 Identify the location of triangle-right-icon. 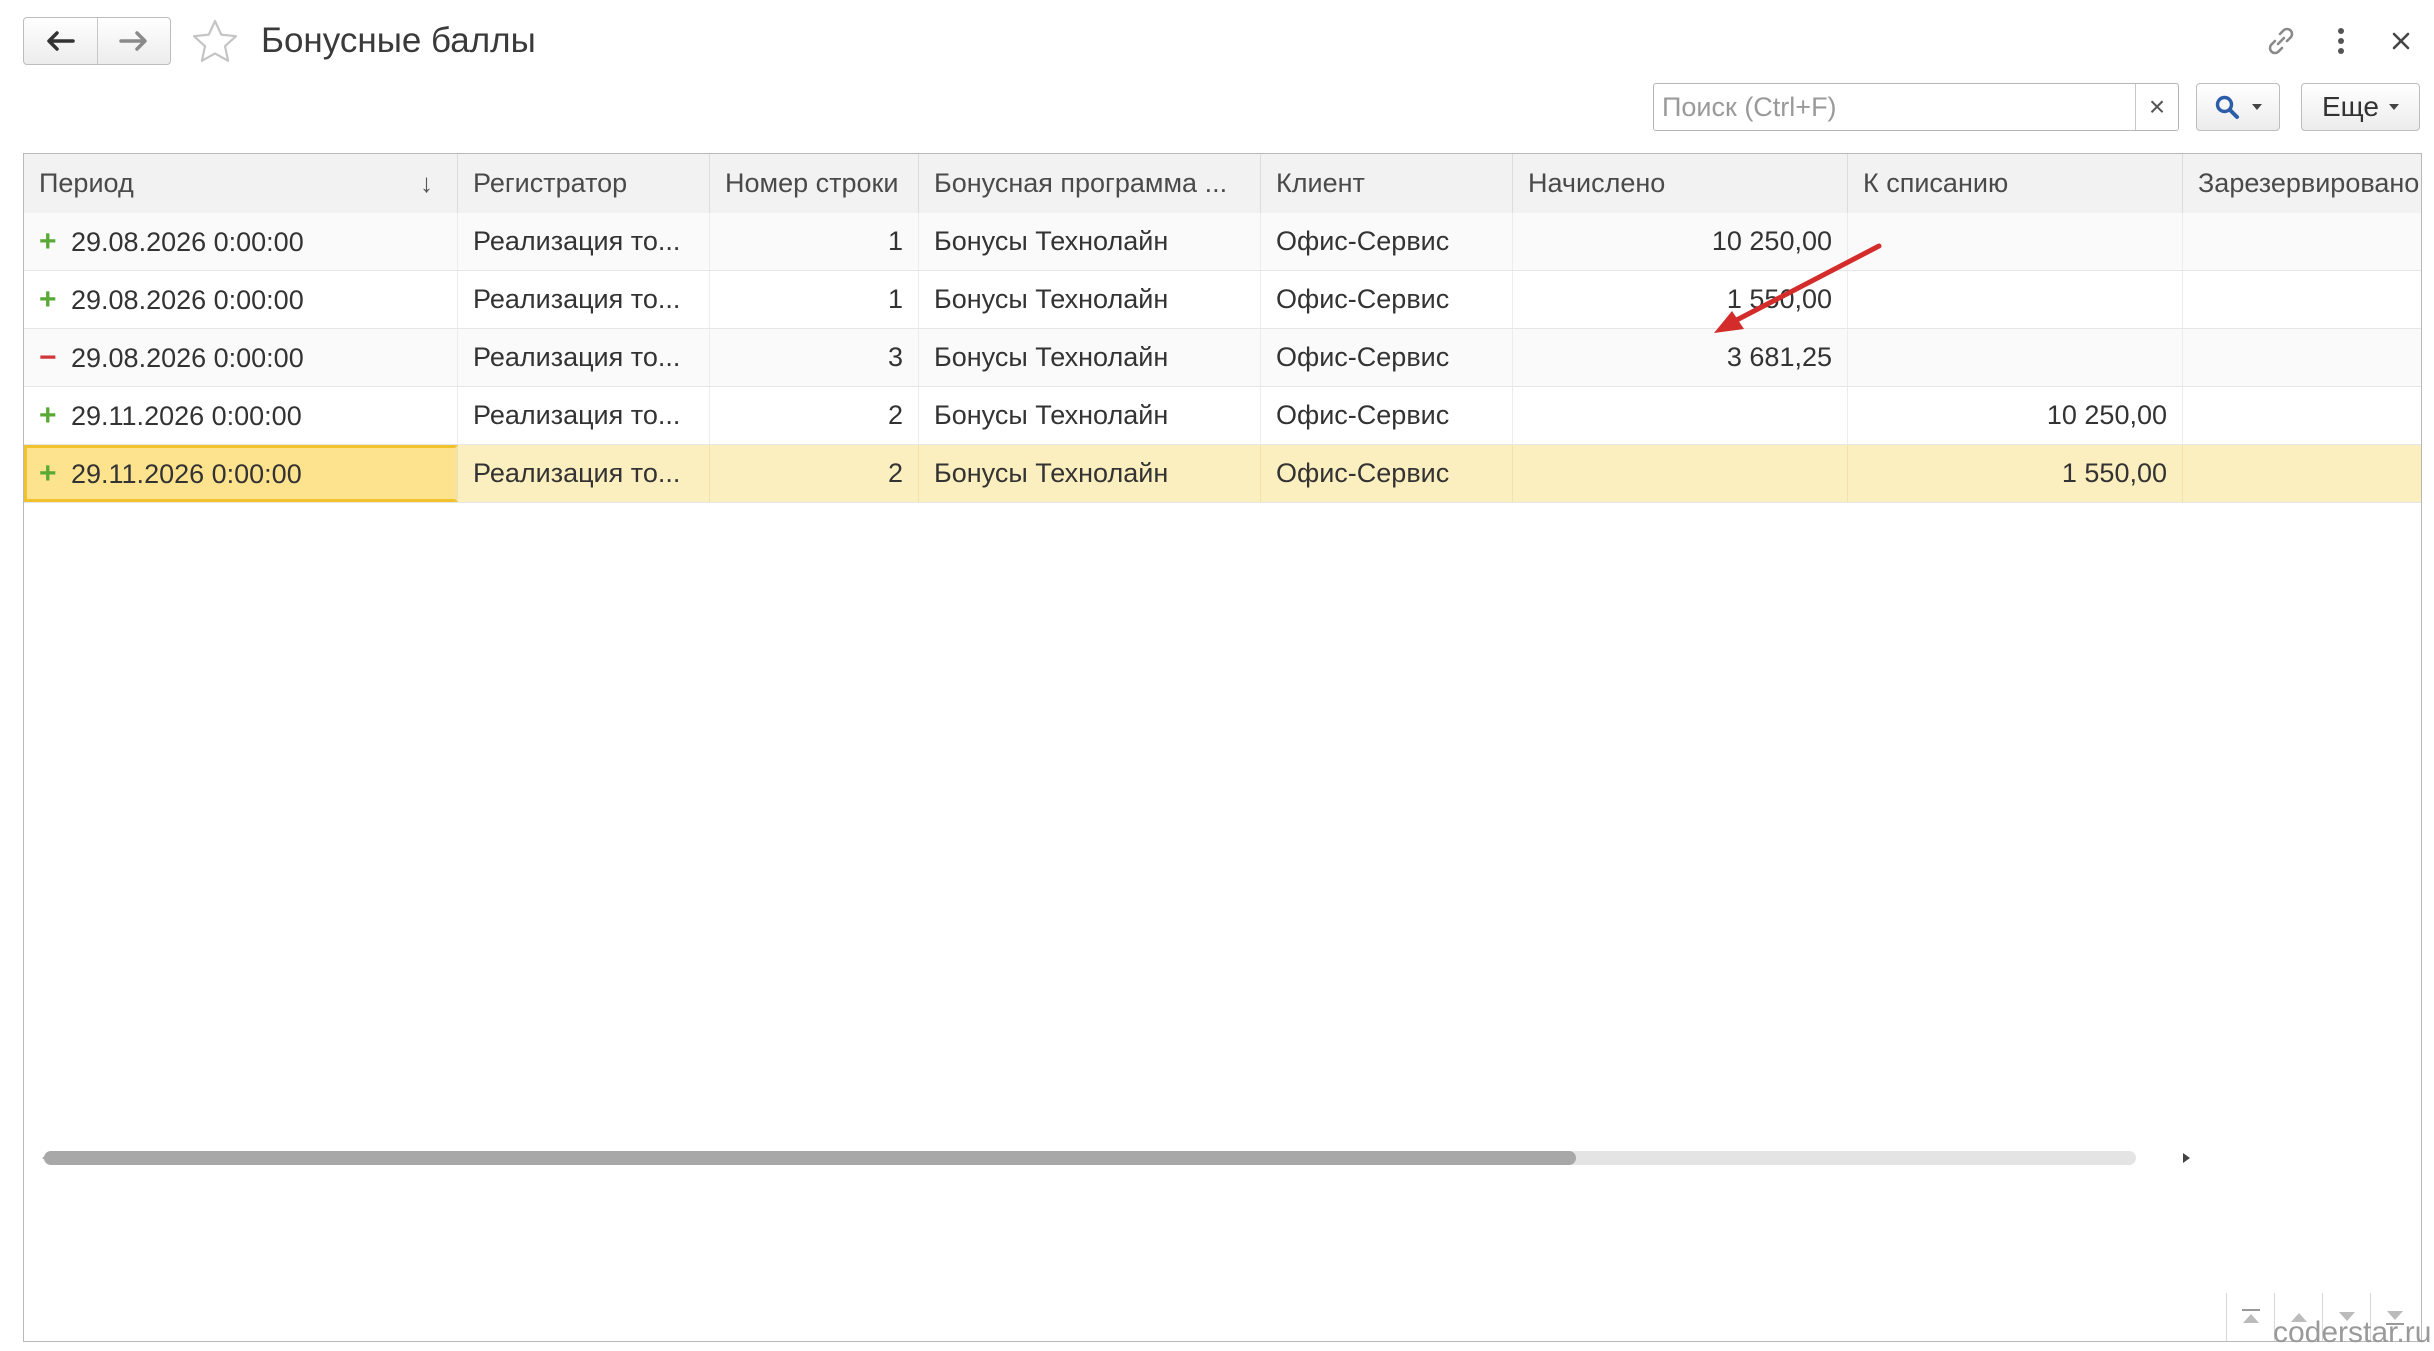
(2186, 1158).